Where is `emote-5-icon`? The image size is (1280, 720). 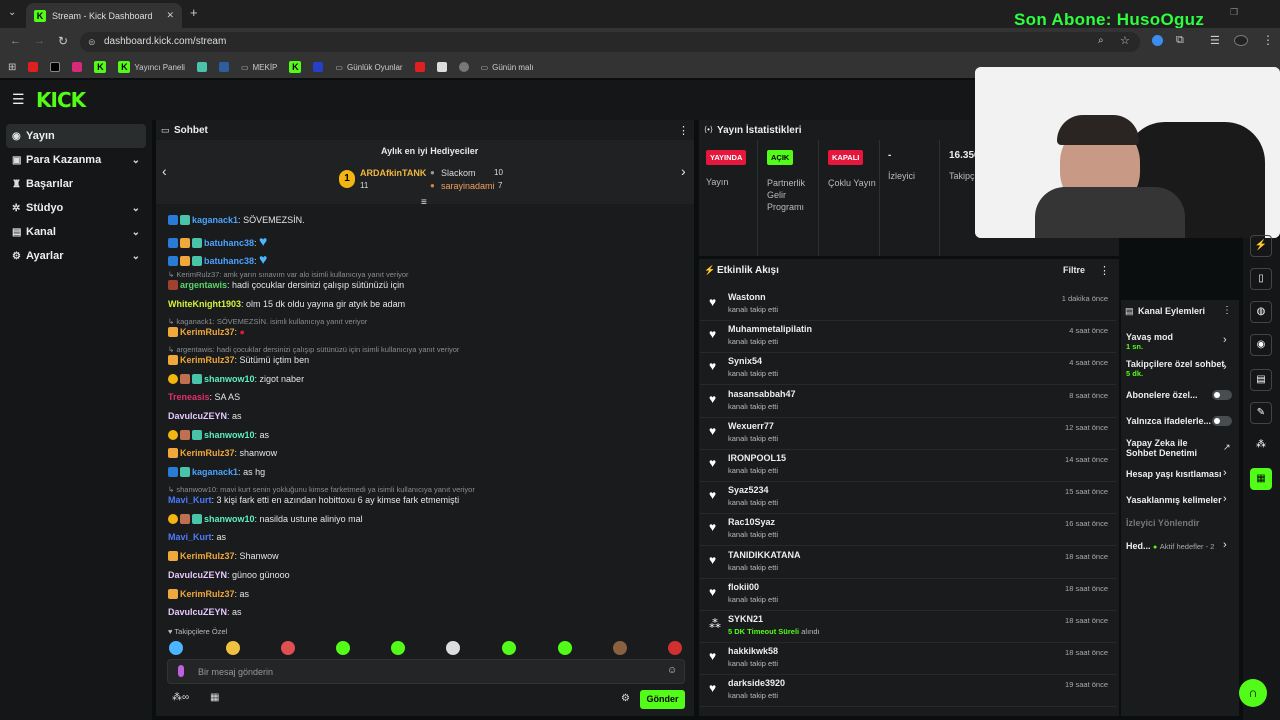 emote-5-icon is located at coordinates (398, 648).